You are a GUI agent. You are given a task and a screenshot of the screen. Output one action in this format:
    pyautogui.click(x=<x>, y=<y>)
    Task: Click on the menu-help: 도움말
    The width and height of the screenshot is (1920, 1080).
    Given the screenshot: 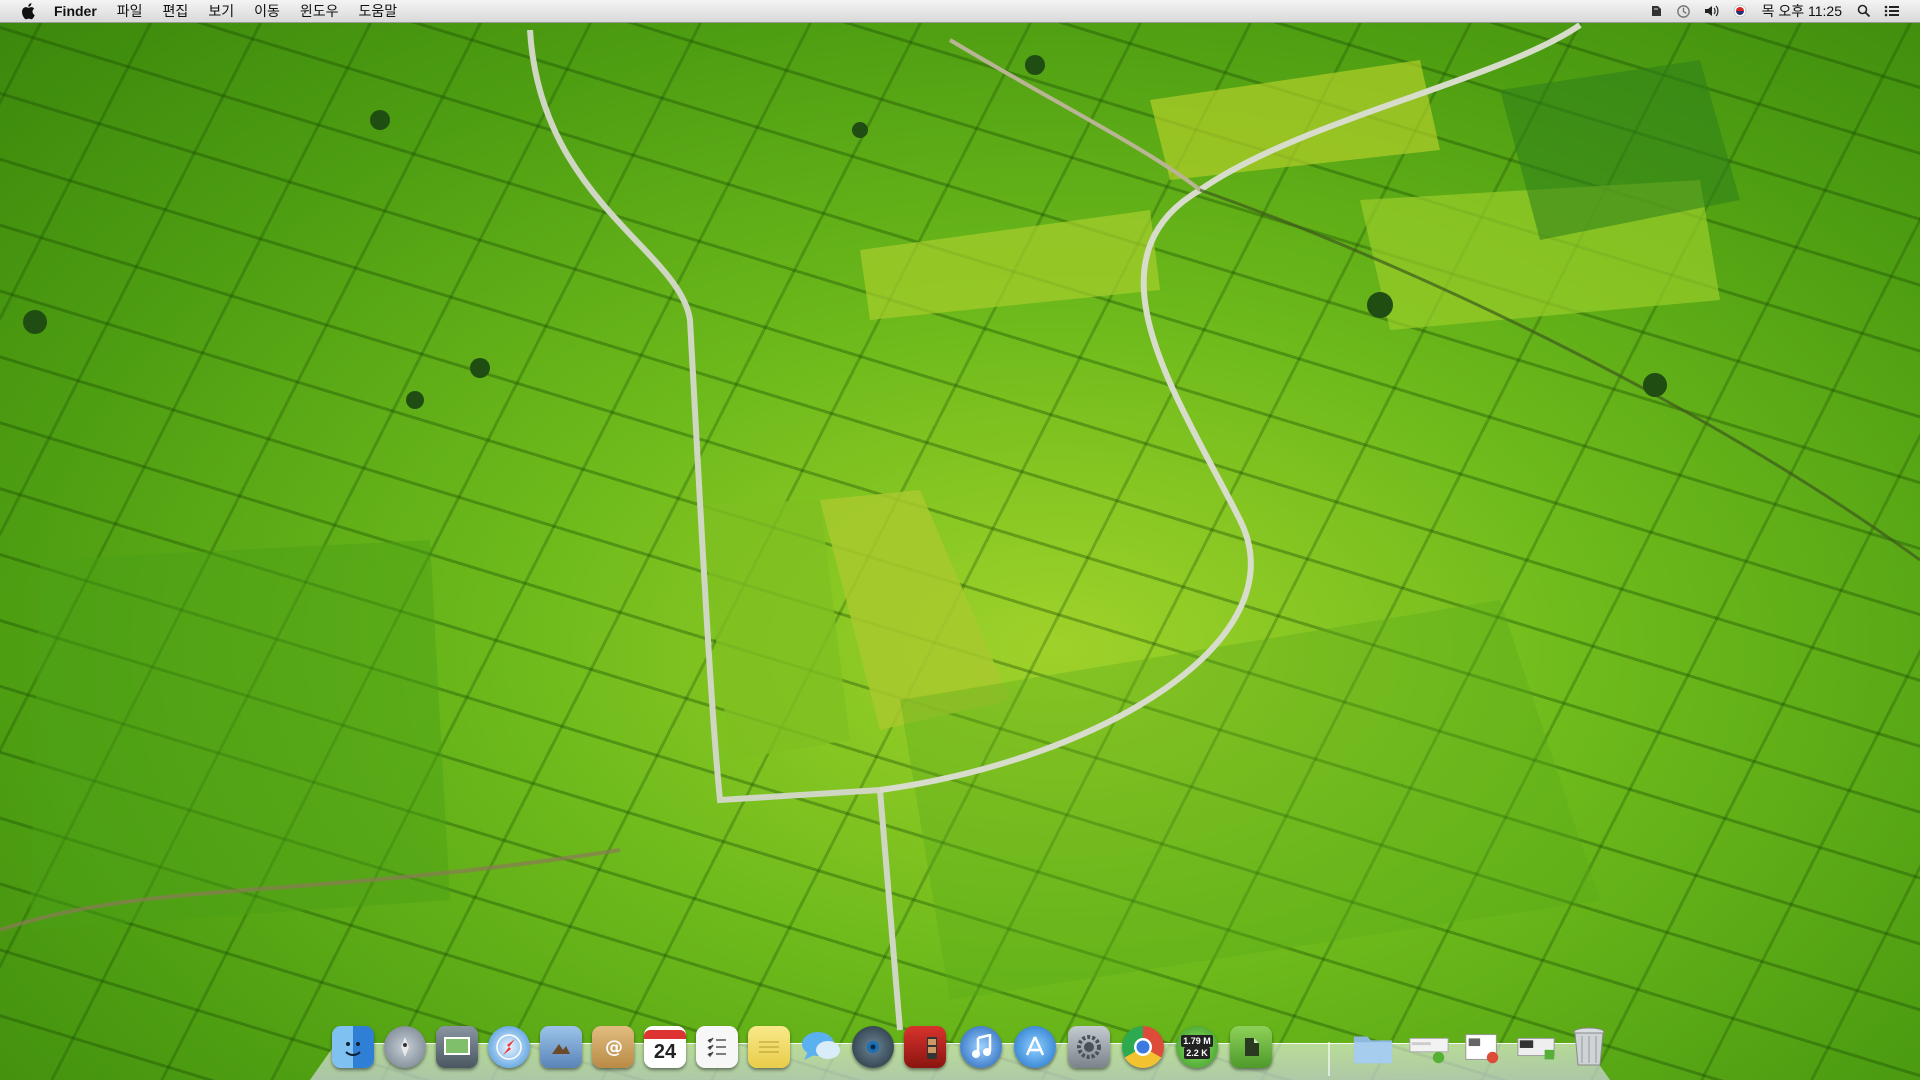 What is the action you would take?
    pyautogui.click(x=377, y=11)
    